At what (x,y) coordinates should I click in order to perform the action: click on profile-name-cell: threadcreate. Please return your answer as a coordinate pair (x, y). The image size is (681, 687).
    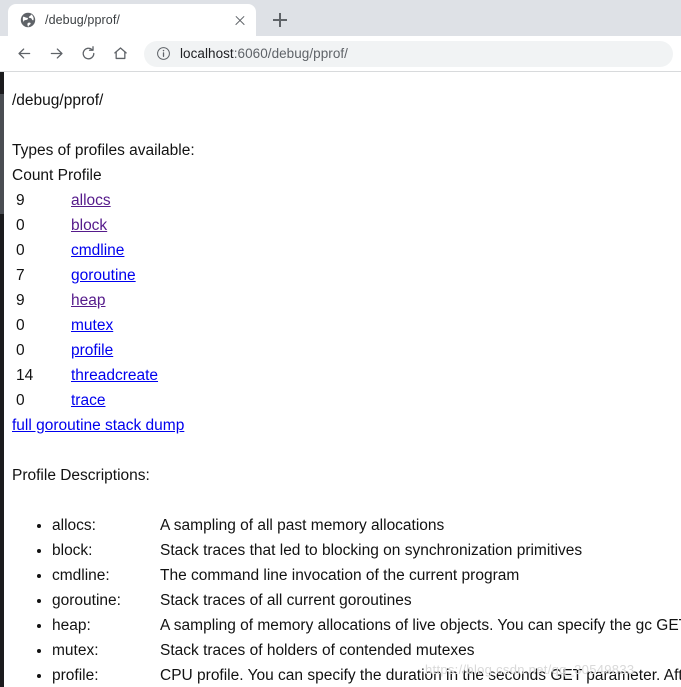
    Looking at the image, I should click on (114, 375).